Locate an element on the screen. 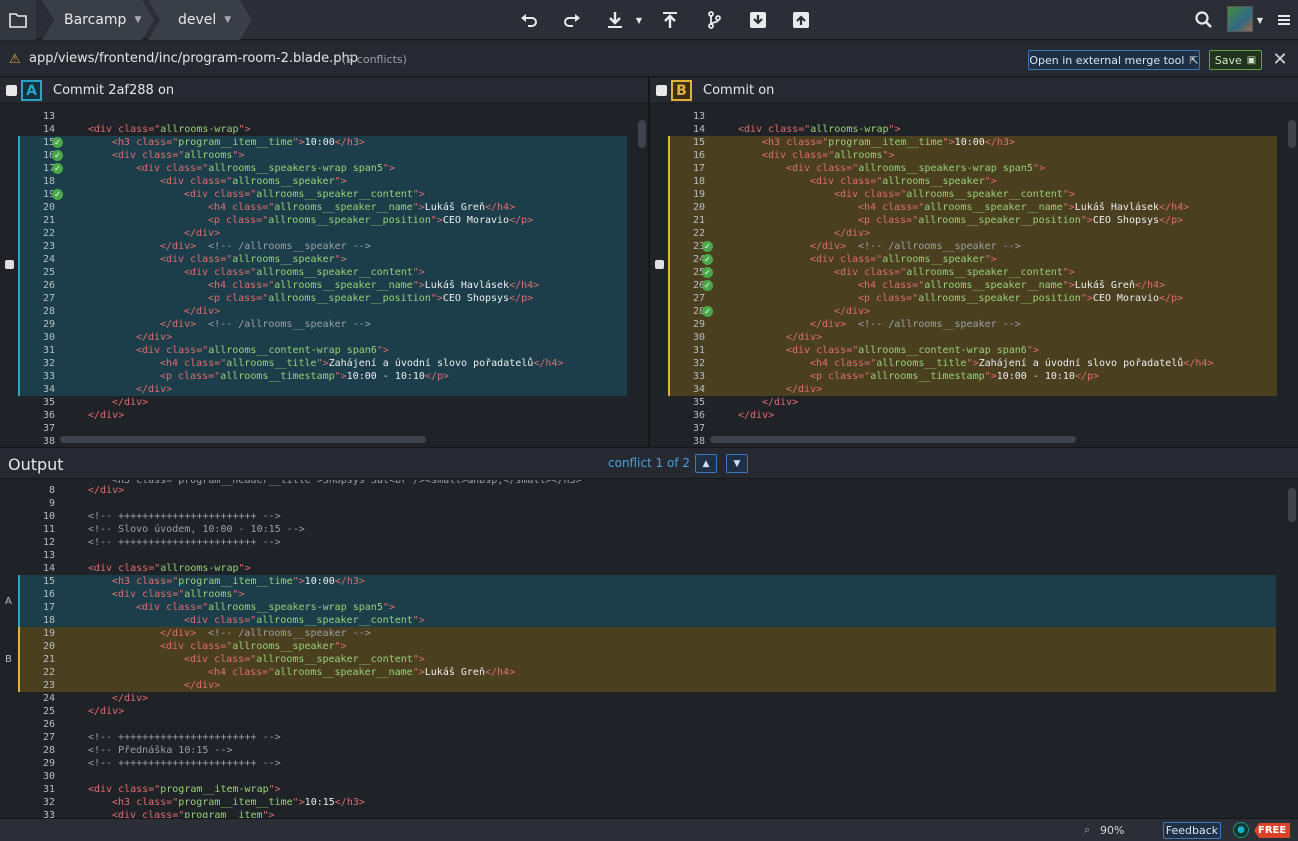 This screenshot has width=1298, height=841. code-line: 25 </div> is located at coordinates (638, 711).